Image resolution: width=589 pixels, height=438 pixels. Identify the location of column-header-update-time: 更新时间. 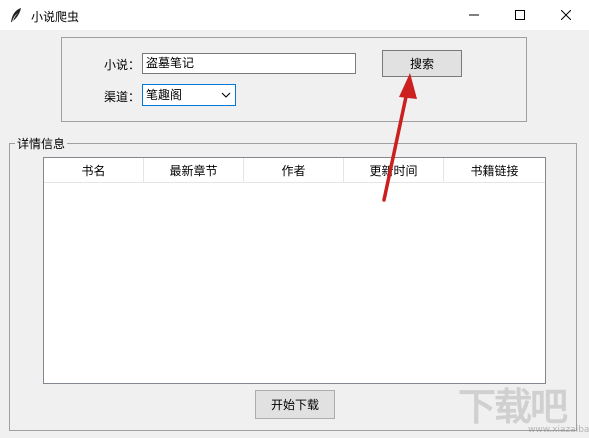
(394, 170).